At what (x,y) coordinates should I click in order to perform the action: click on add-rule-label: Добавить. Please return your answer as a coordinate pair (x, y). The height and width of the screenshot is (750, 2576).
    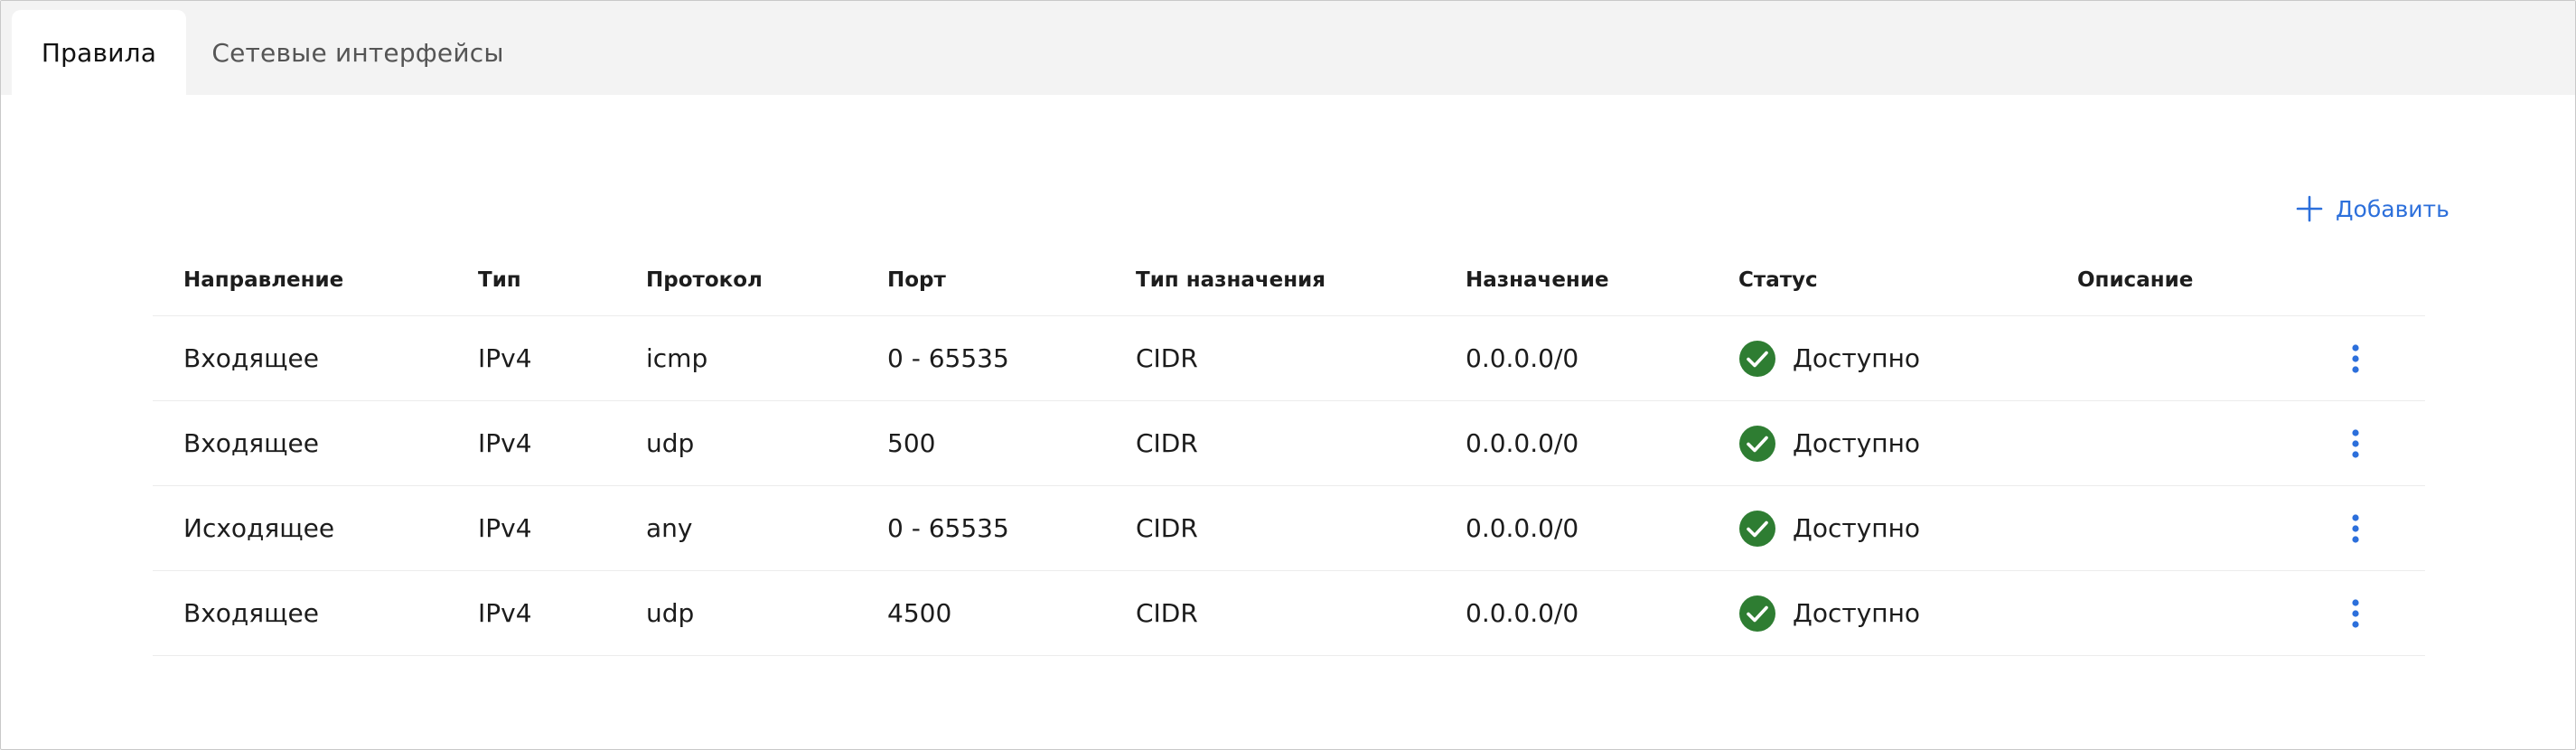
    Looking at the image, I should click on (2393, 208).